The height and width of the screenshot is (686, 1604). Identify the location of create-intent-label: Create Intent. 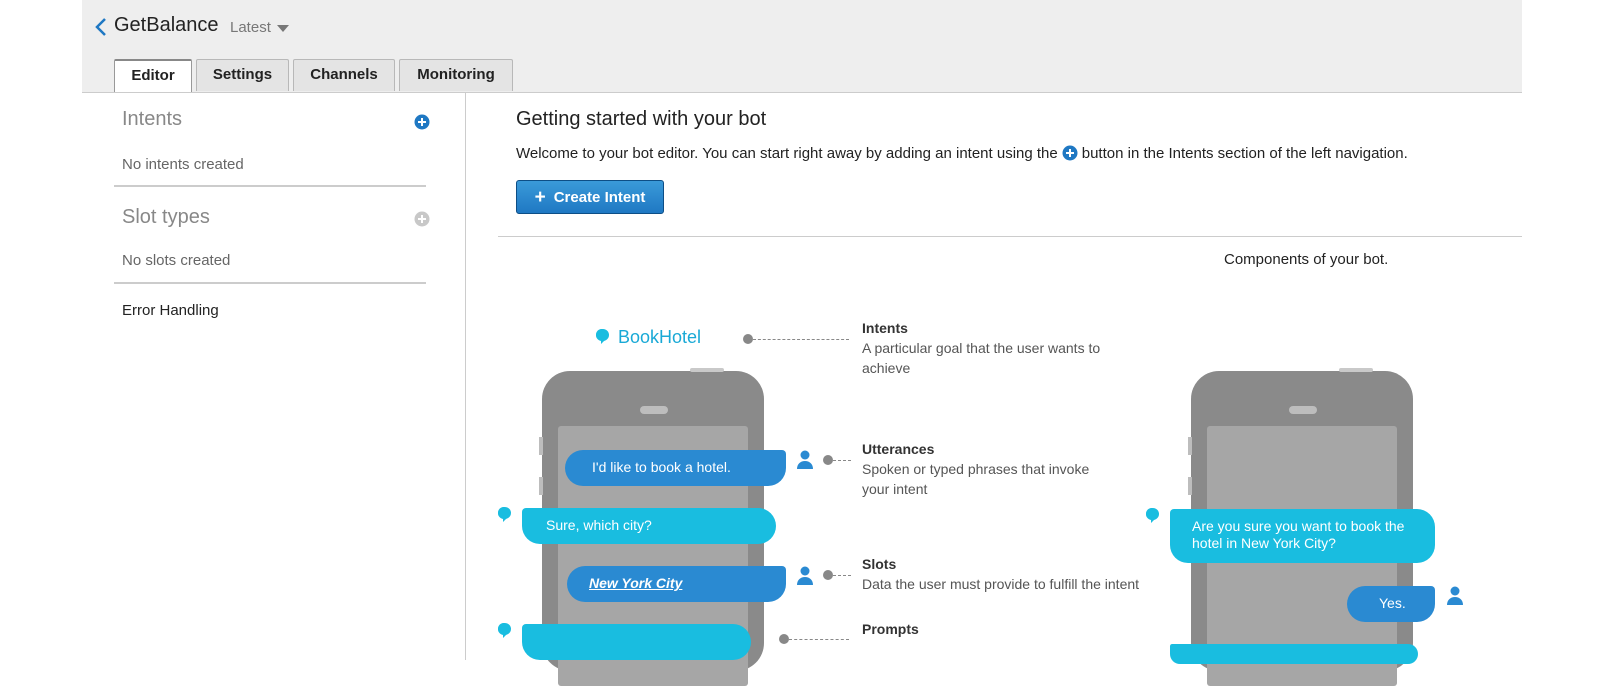
(599, 197).